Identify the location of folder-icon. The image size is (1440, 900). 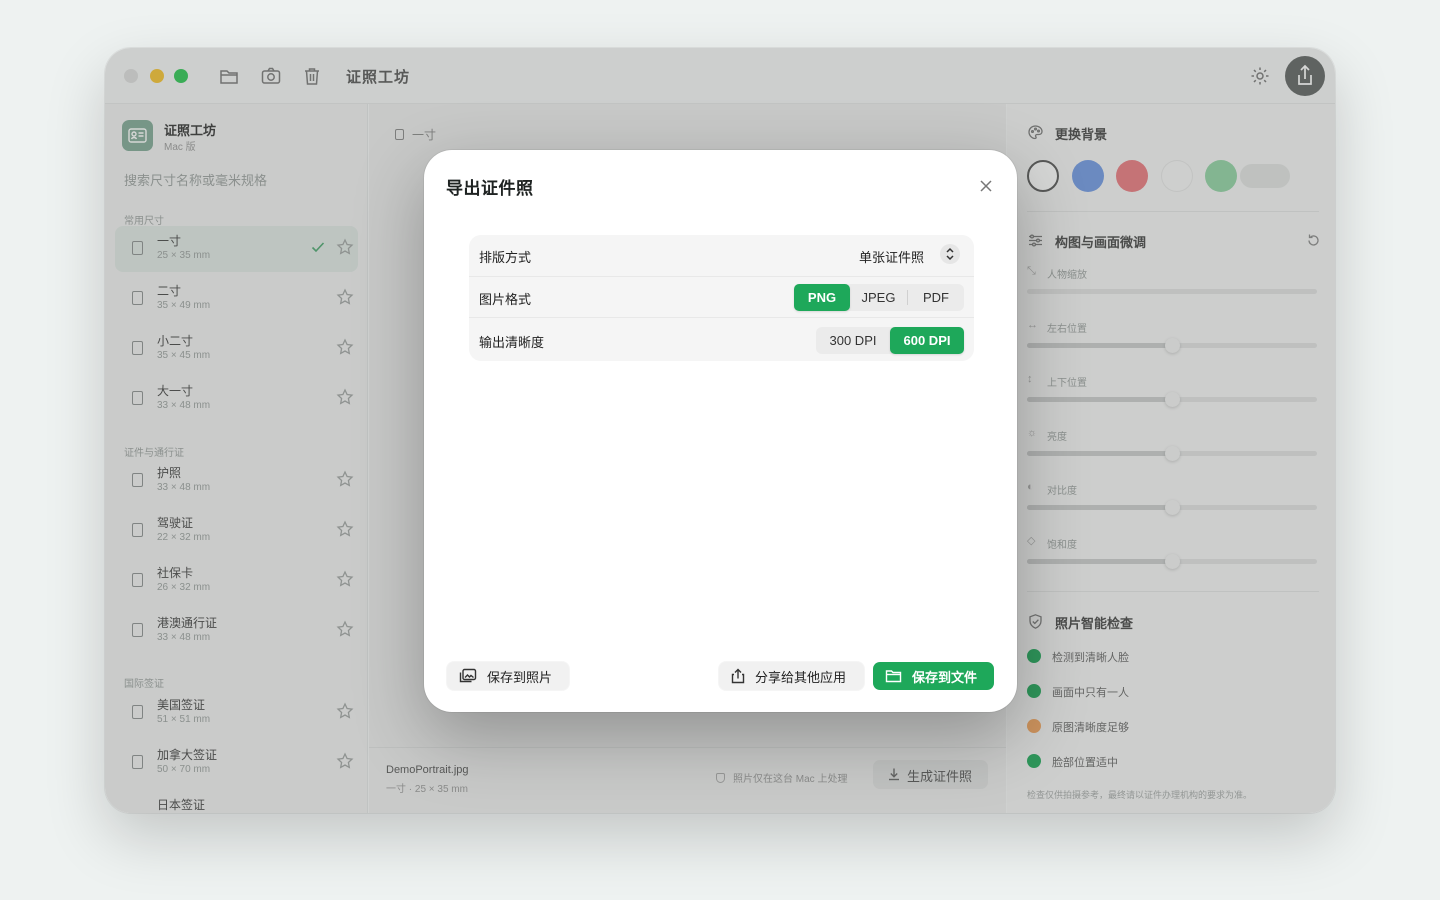
(893, 676).